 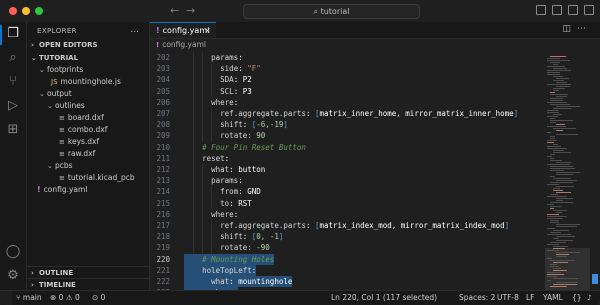 I want to click on code-line: 218 shift: [0, -1], so click(x=350, y=237).